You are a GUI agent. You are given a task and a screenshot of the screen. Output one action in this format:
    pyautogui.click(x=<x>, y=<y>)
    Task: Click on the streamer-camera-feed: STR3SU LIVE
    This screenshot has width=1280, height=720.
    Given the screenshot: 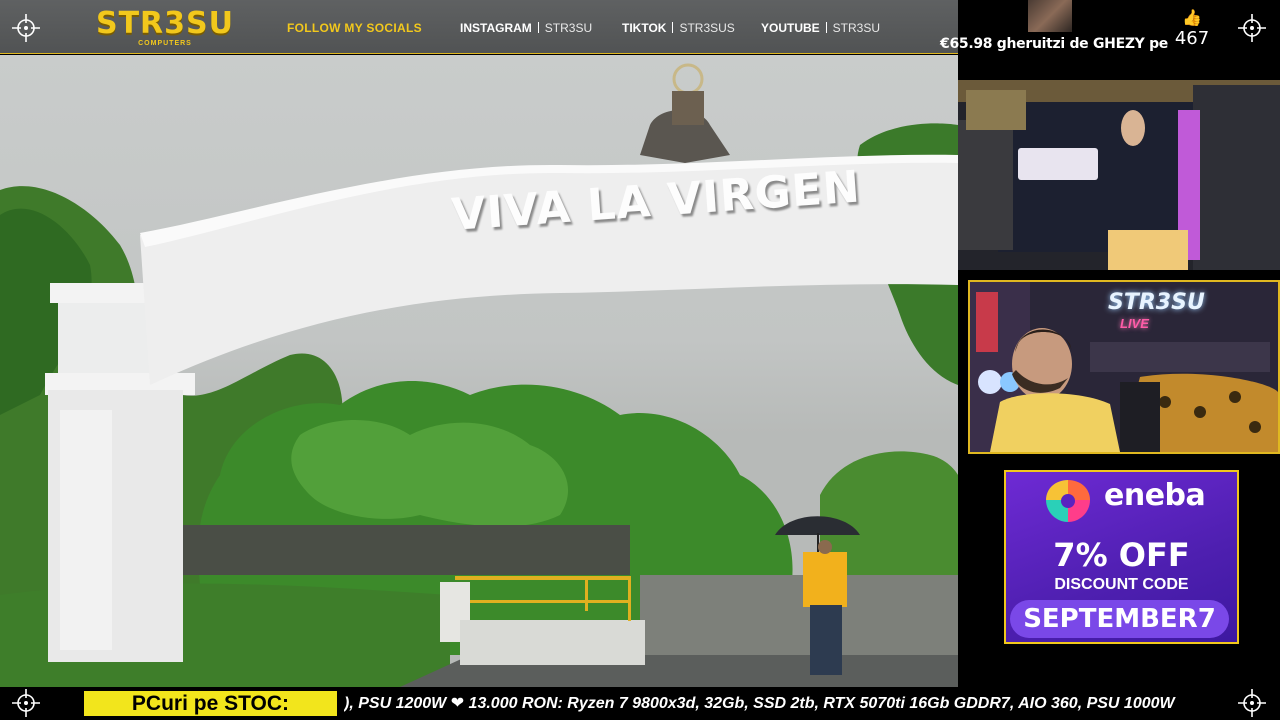 What is the action you would take?
    pyautogui.click(x=1124, y=367)
    